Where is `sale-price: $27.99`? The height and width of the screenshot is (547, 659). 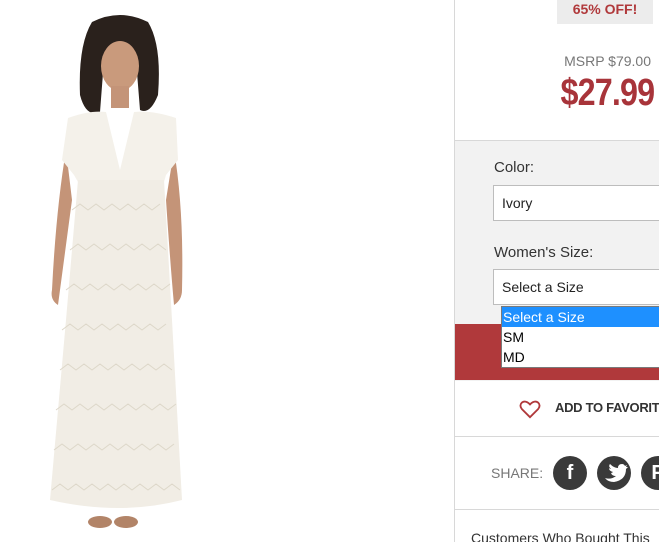 sale-price: $27.99 is located at coordinates (607, 93).